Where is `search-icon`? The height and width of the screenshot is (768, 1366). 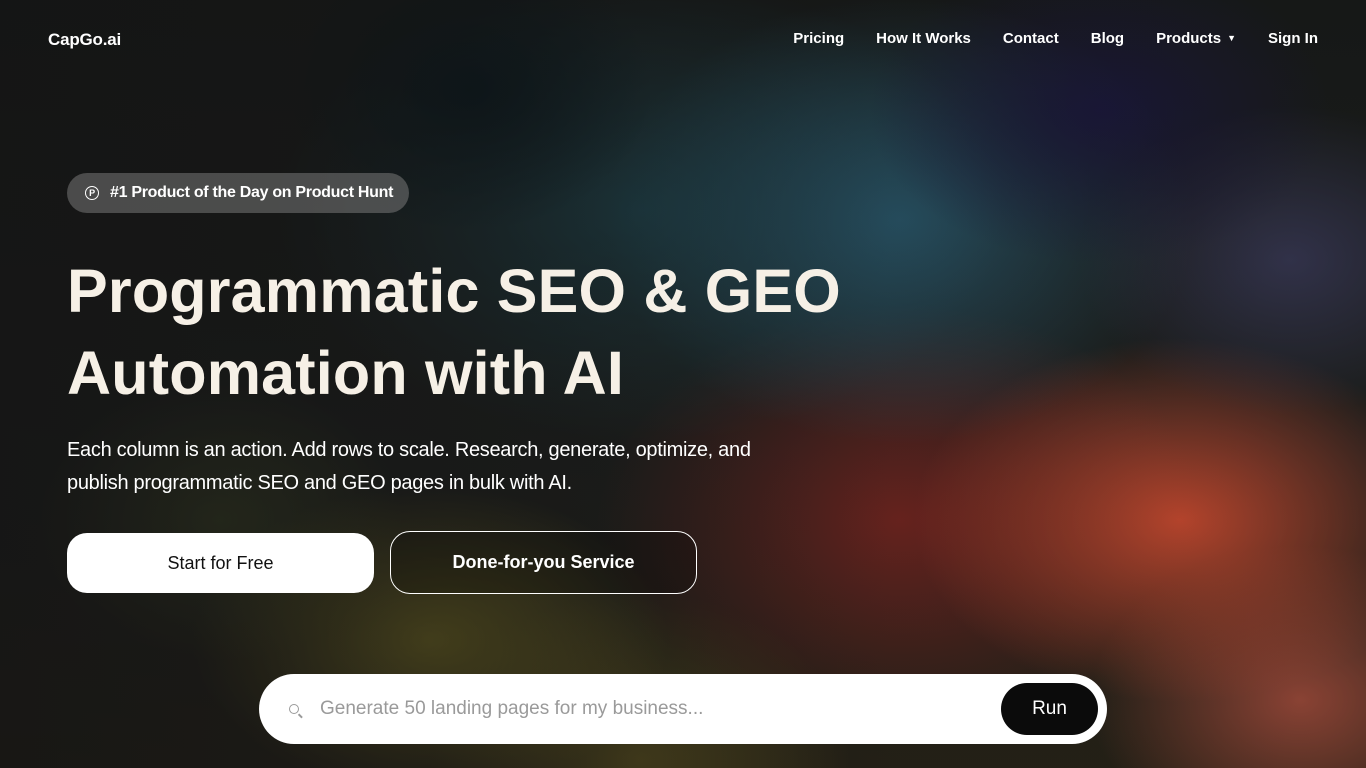
search-icon is located at coordinates (294, 709).